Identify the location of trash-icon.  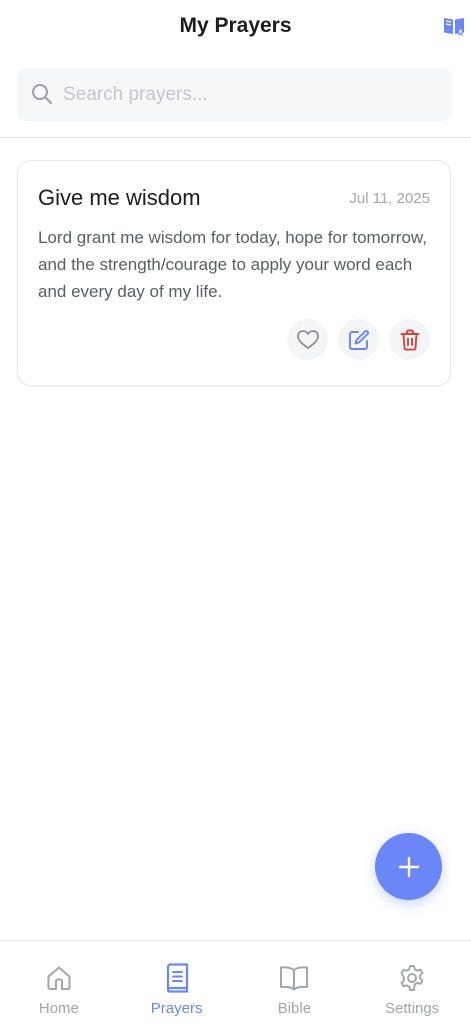
(409, 340).